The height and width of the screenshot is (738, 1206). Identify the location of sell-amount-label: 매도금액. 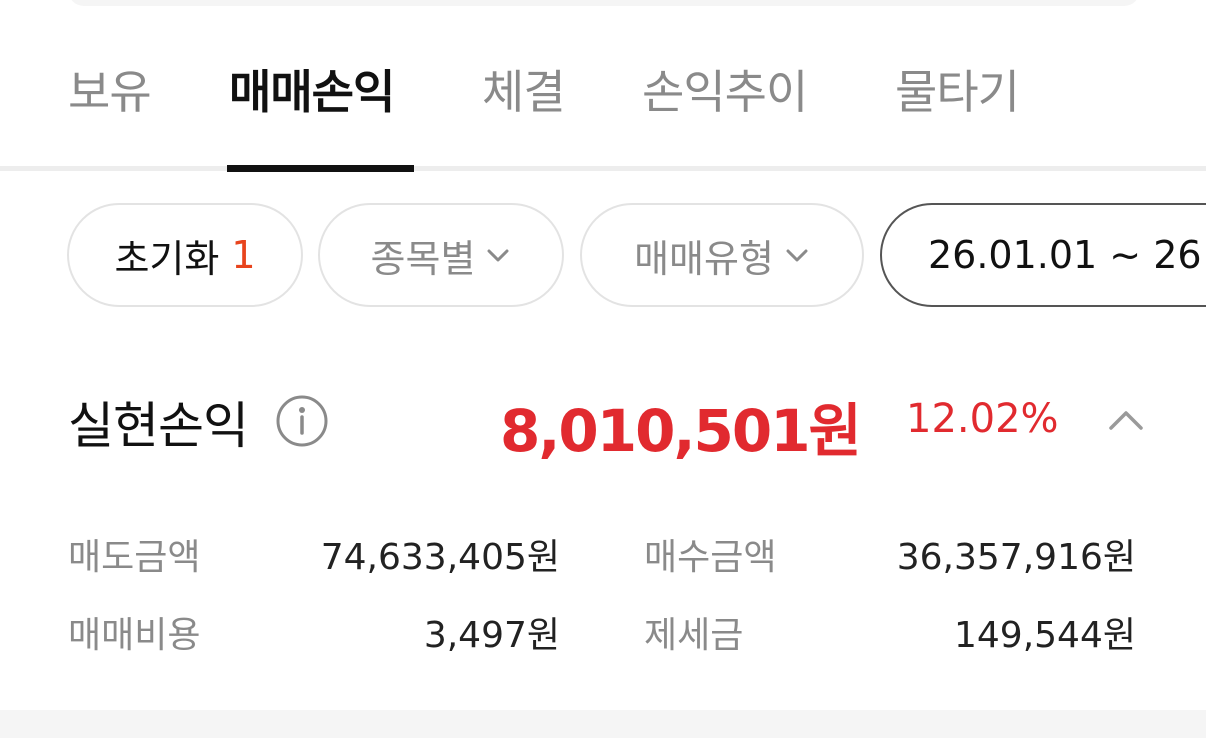
(134, 557).